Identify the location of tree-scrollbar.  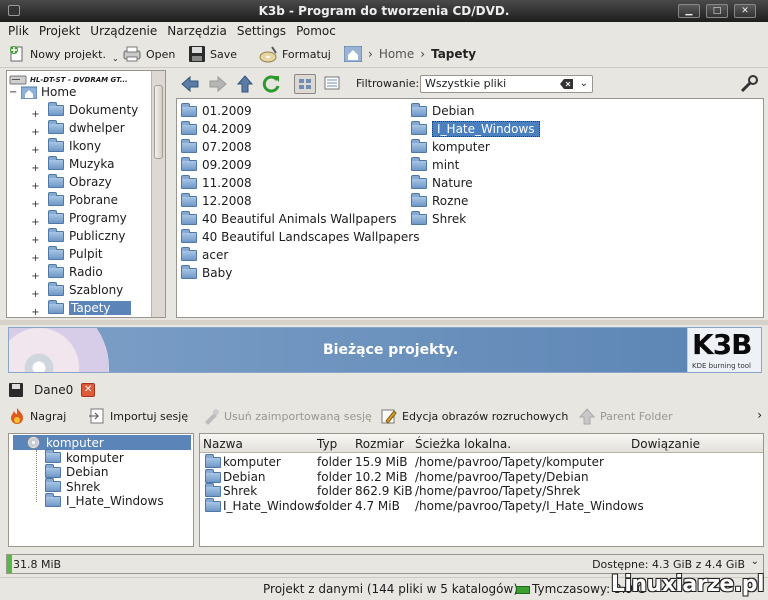
(158, 194).